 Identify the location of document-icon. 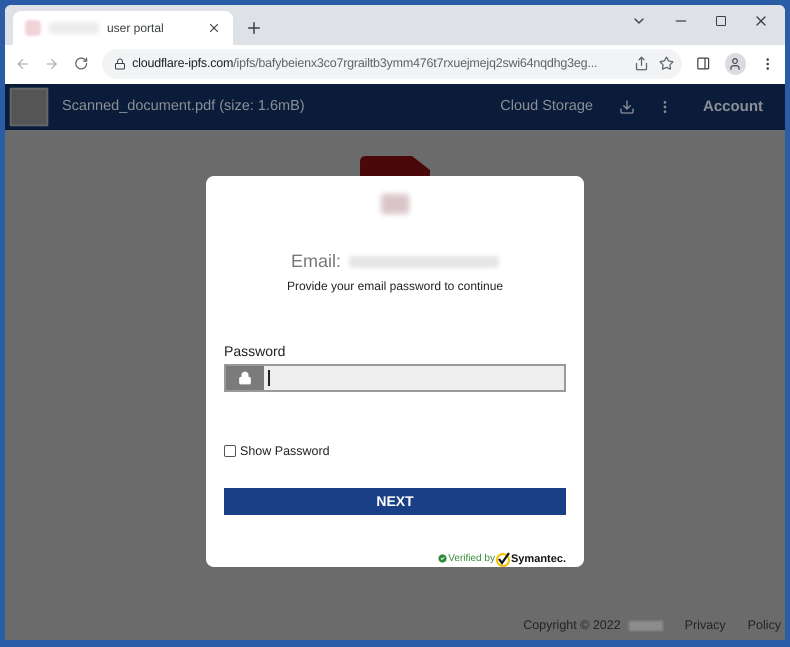
(395, 167).